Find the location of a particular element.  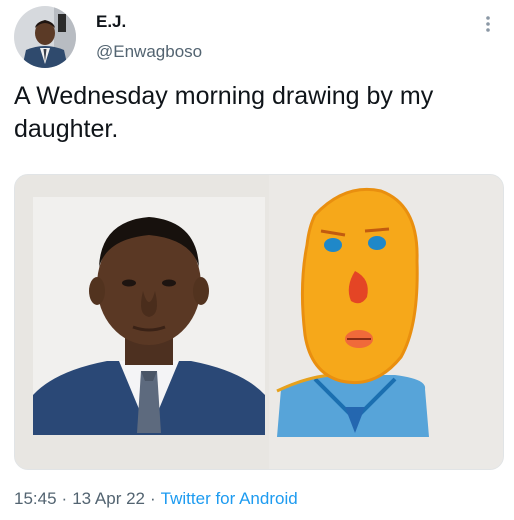

tweet-source-link: Twitter for Android is located at coordinates (229, 498).